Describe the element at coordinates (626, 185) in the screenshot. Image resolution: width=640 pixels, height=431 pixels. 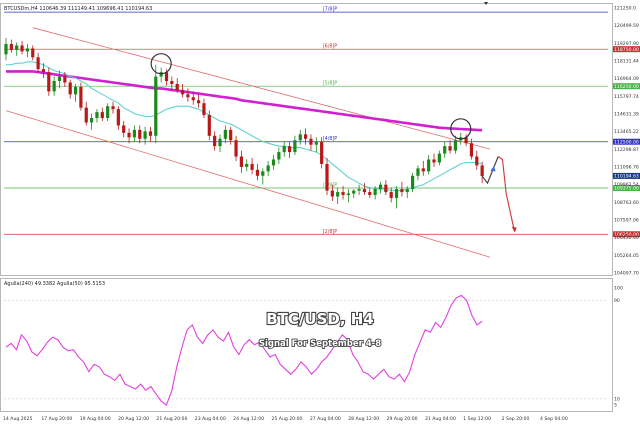
I see `price-tick-label: 109962.54` at that location.